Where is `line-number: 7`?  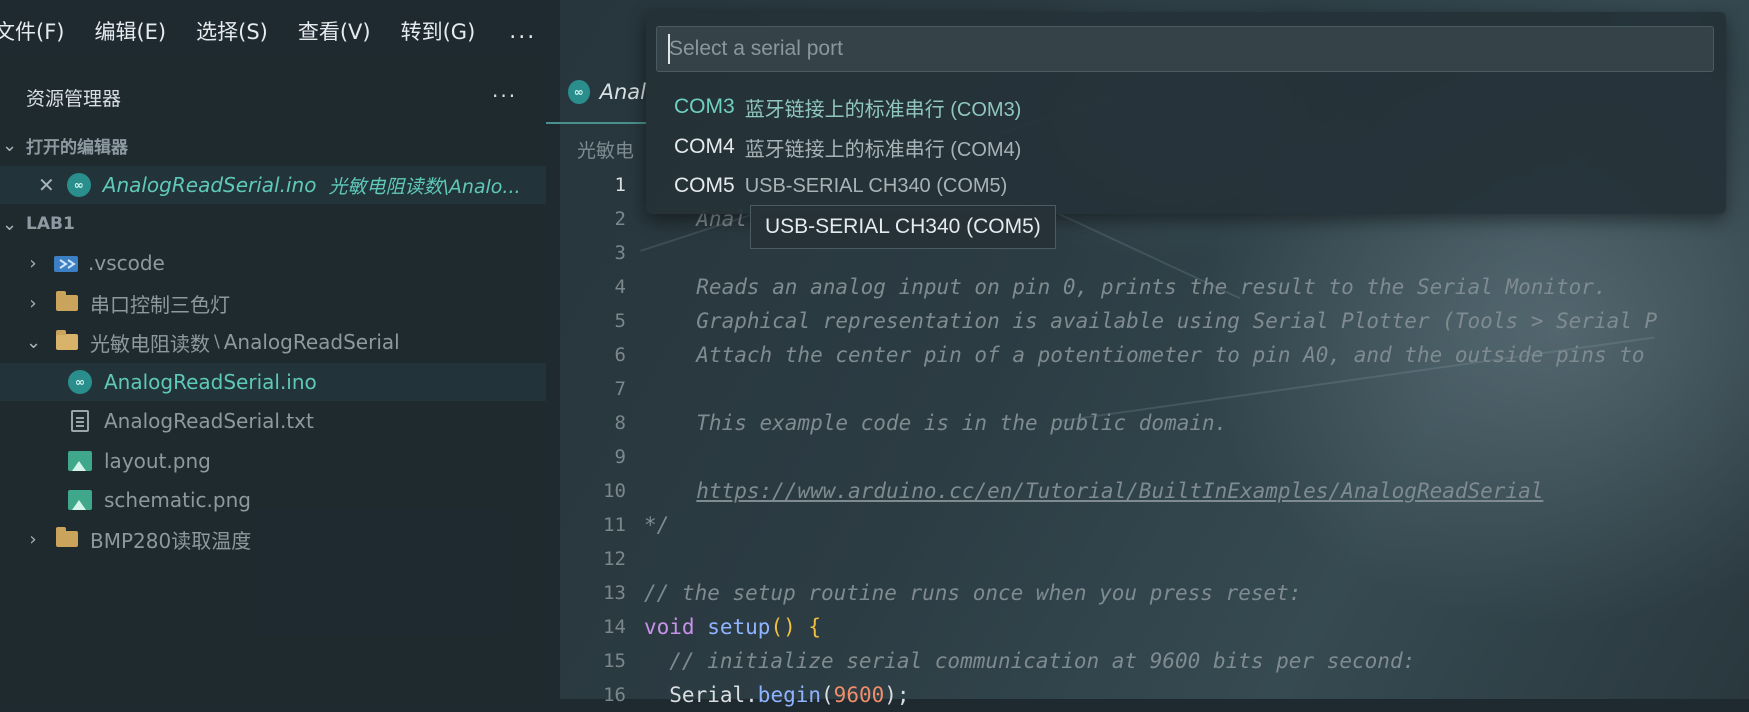 line-number: 7 is located at coordinates (620, 389).